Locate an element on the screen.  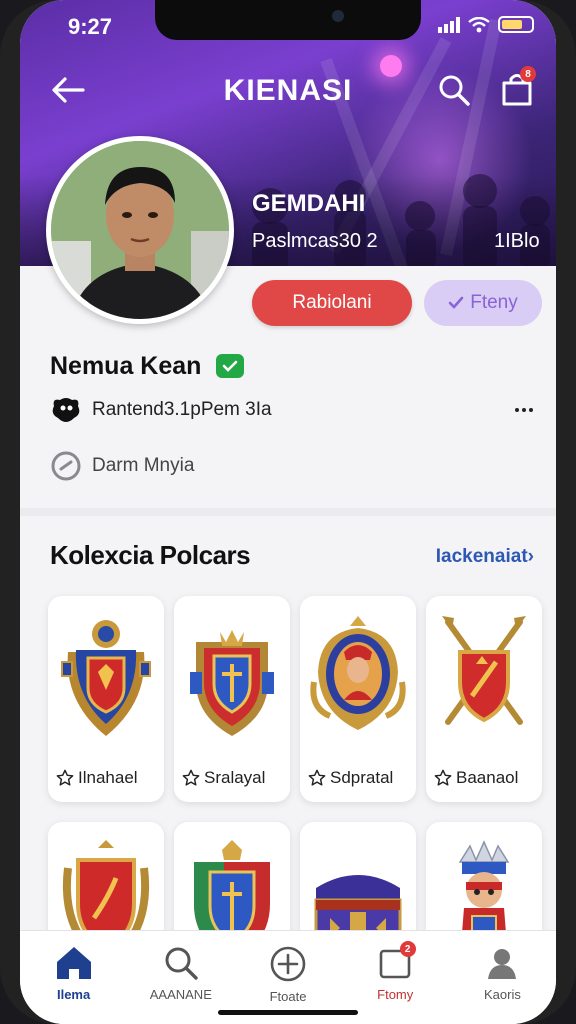
card-label: Sdpratal is located at coordinates (360, 778).